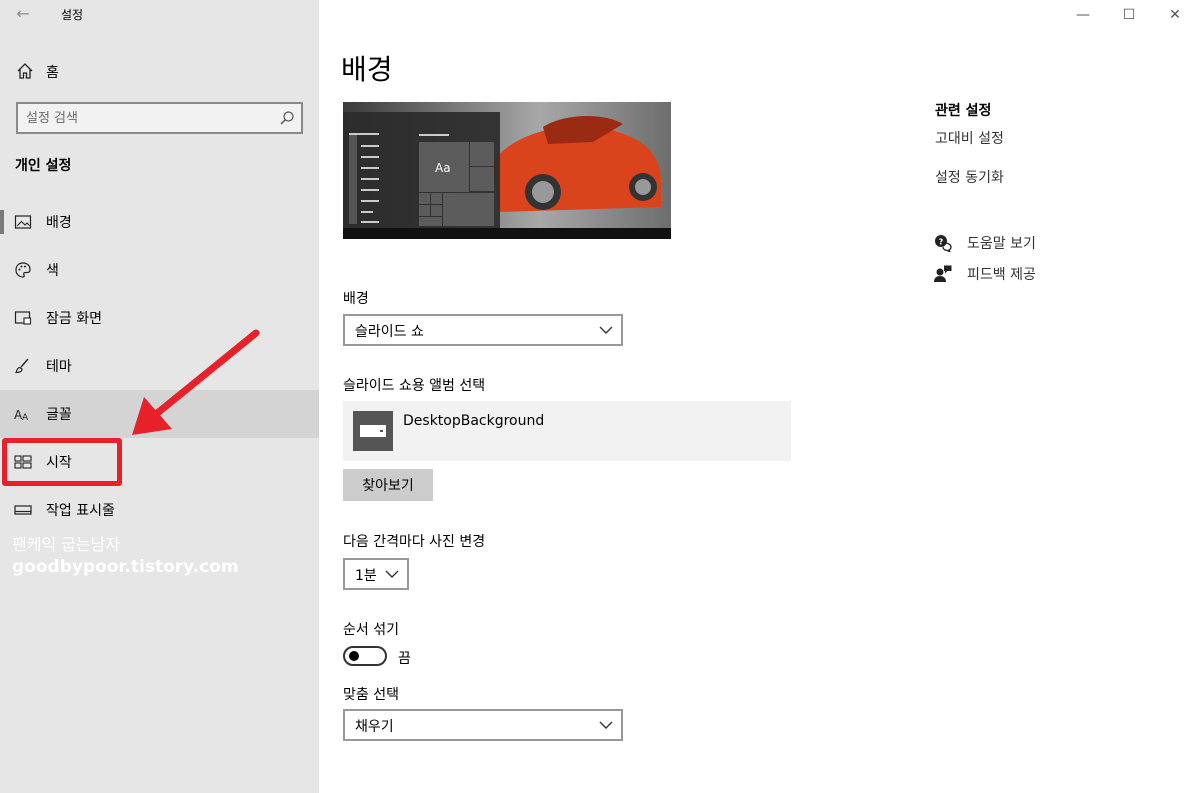 The width and height of the screenshot is (1189, 793). What do you see at coordinates (159, 510) in the screenshot?
I see `sidebar-item-taskbar: 작업 표시줄` at bounding box center [159, 510].